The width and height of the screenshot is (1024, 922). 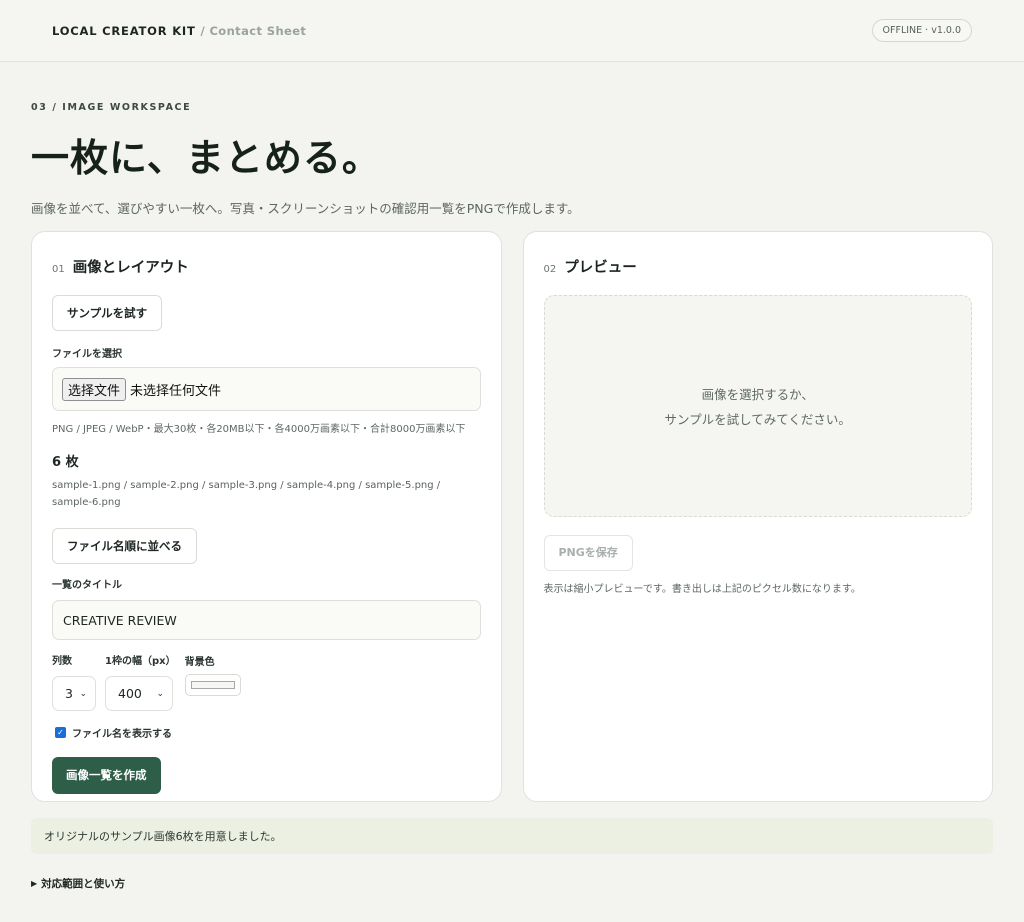 I want to click on status-notice: オリジナルのサンプル画像6枚を用意しました。, so click(x=512, y=836).